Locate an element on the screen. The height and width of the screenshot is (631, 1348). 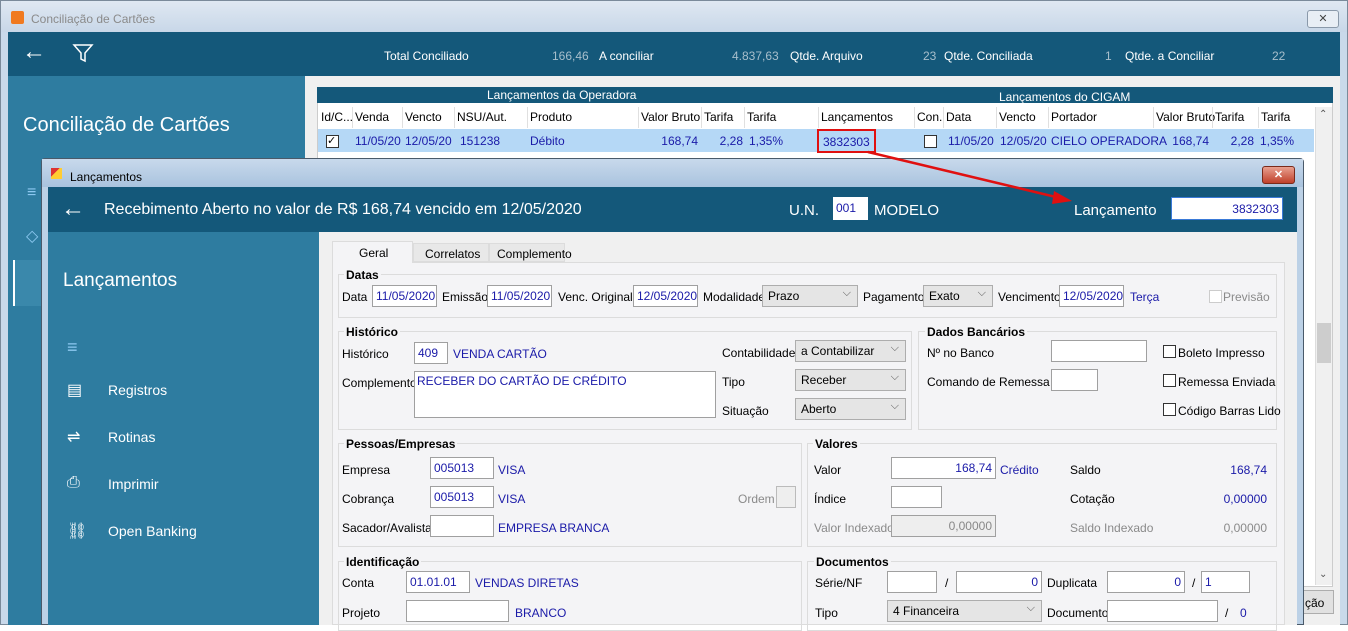
annotation-arrow is located at coordinates (969, 177).